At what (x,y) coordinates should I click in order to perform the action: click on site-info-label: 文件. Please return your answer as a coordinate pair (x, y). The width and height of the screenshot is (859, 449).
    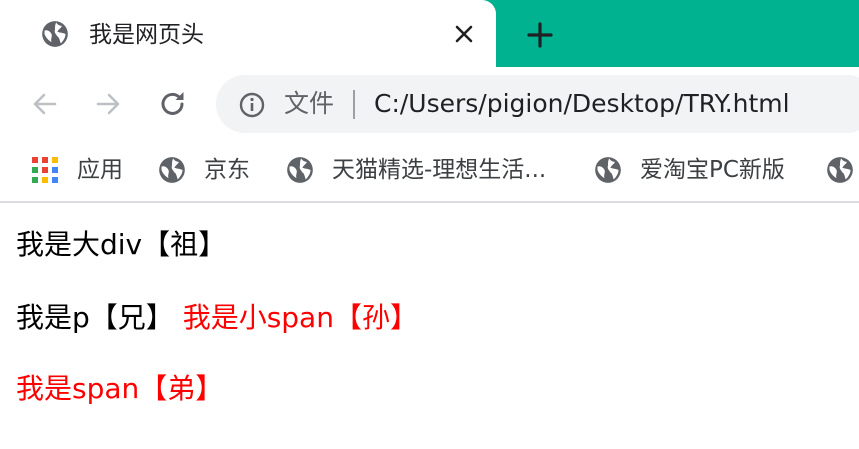
    Looking at the image, I should click on (309, 104).